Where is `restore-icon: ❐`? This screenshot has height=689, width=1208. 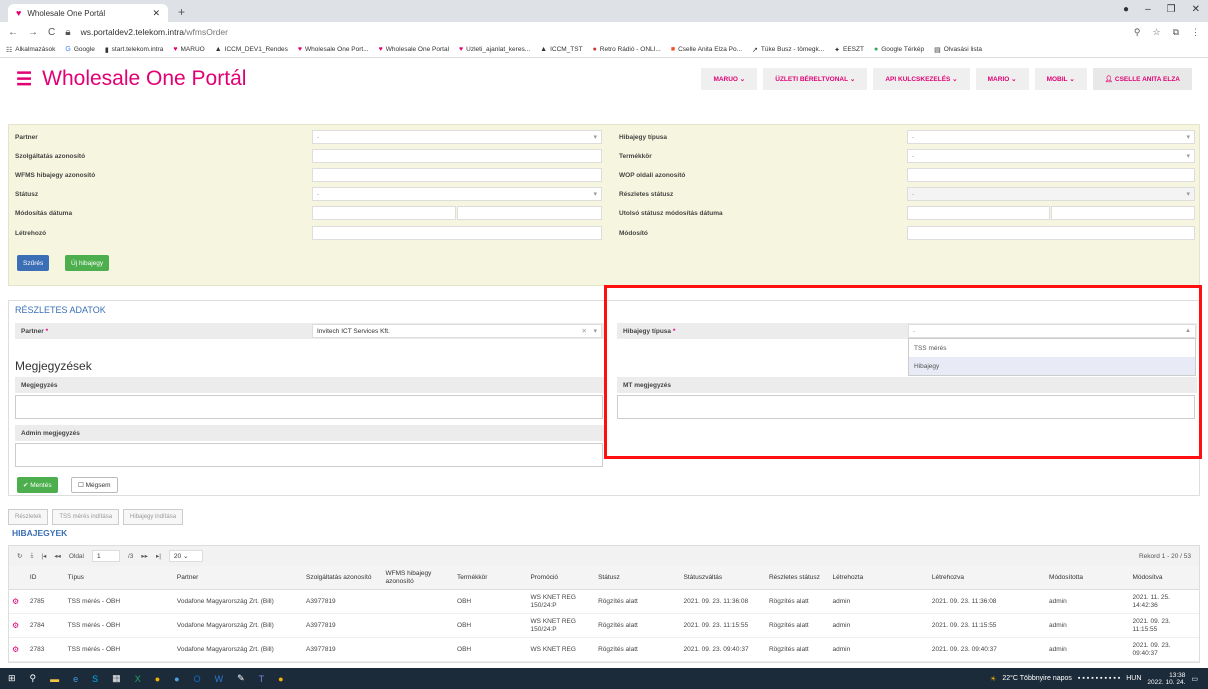 restore-icon: ❐ is located at coordinates (1171, 9).